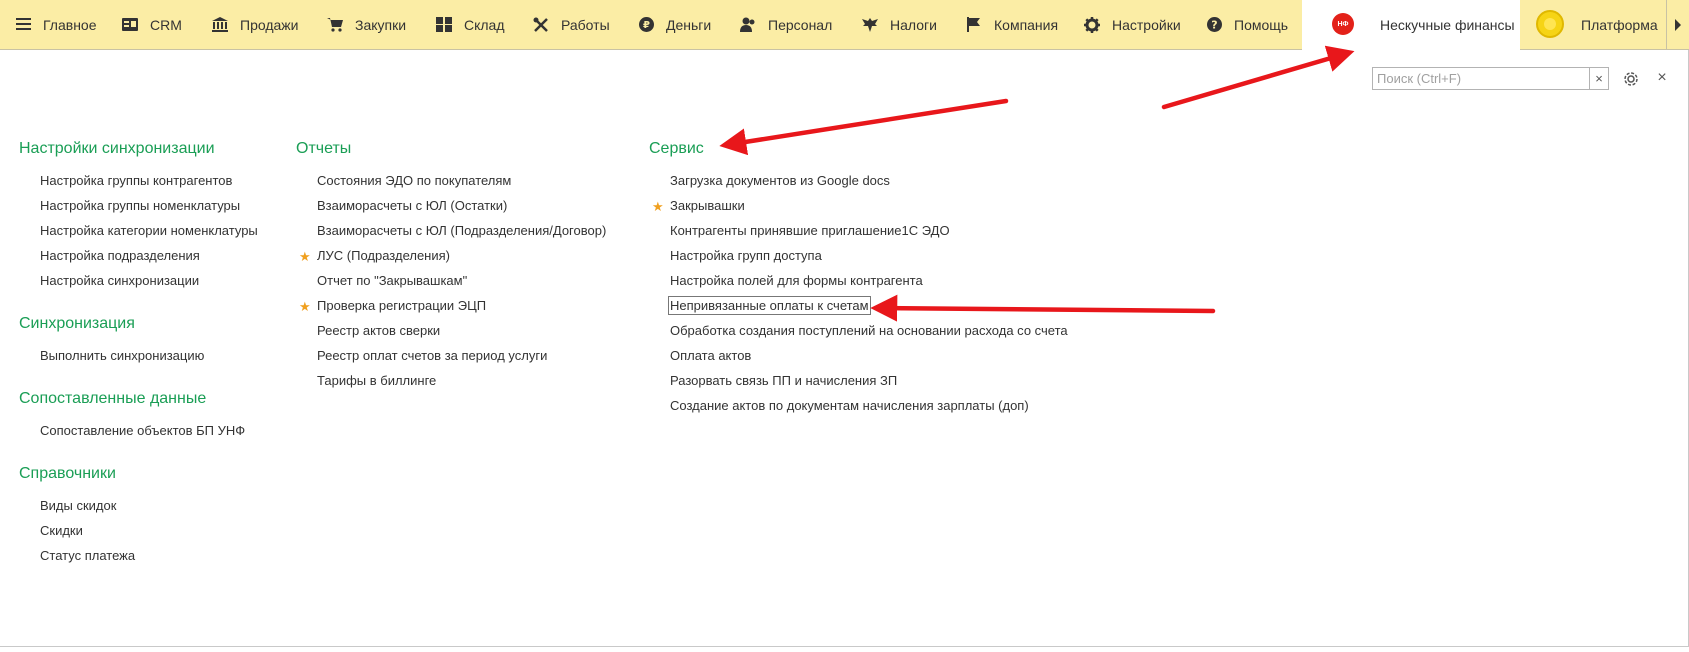 The image size is (1689, 652). I want to click on menu-link: Сопоставление объектов БП УНФ, so click(142, 430).